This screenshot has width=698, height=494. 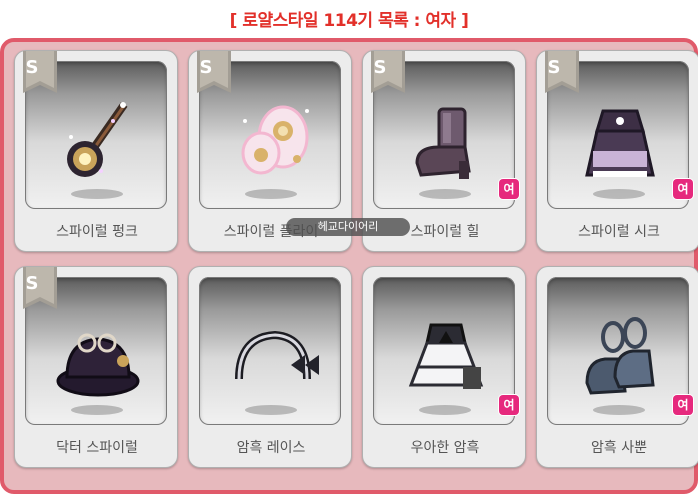 I want to click on item-card: 암흑 레이스, so click(x=270, y=367).